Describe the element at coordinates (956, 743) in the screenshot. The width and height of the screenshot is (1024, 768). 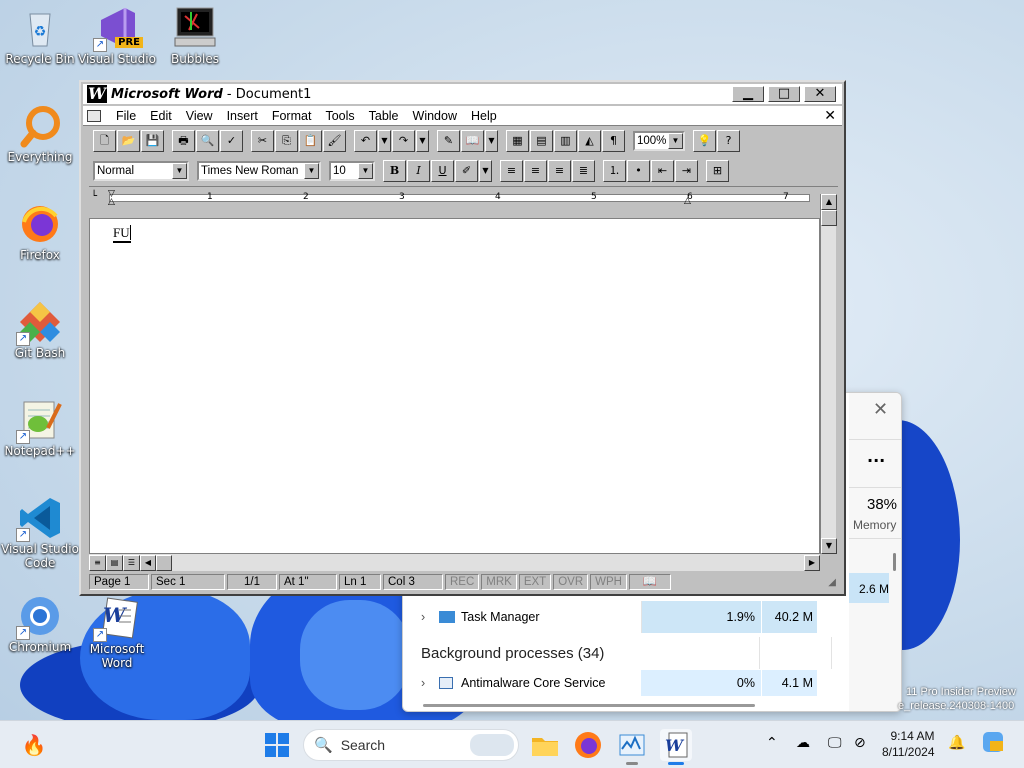
I see `notification-bell-icon: 🔔` at that location.